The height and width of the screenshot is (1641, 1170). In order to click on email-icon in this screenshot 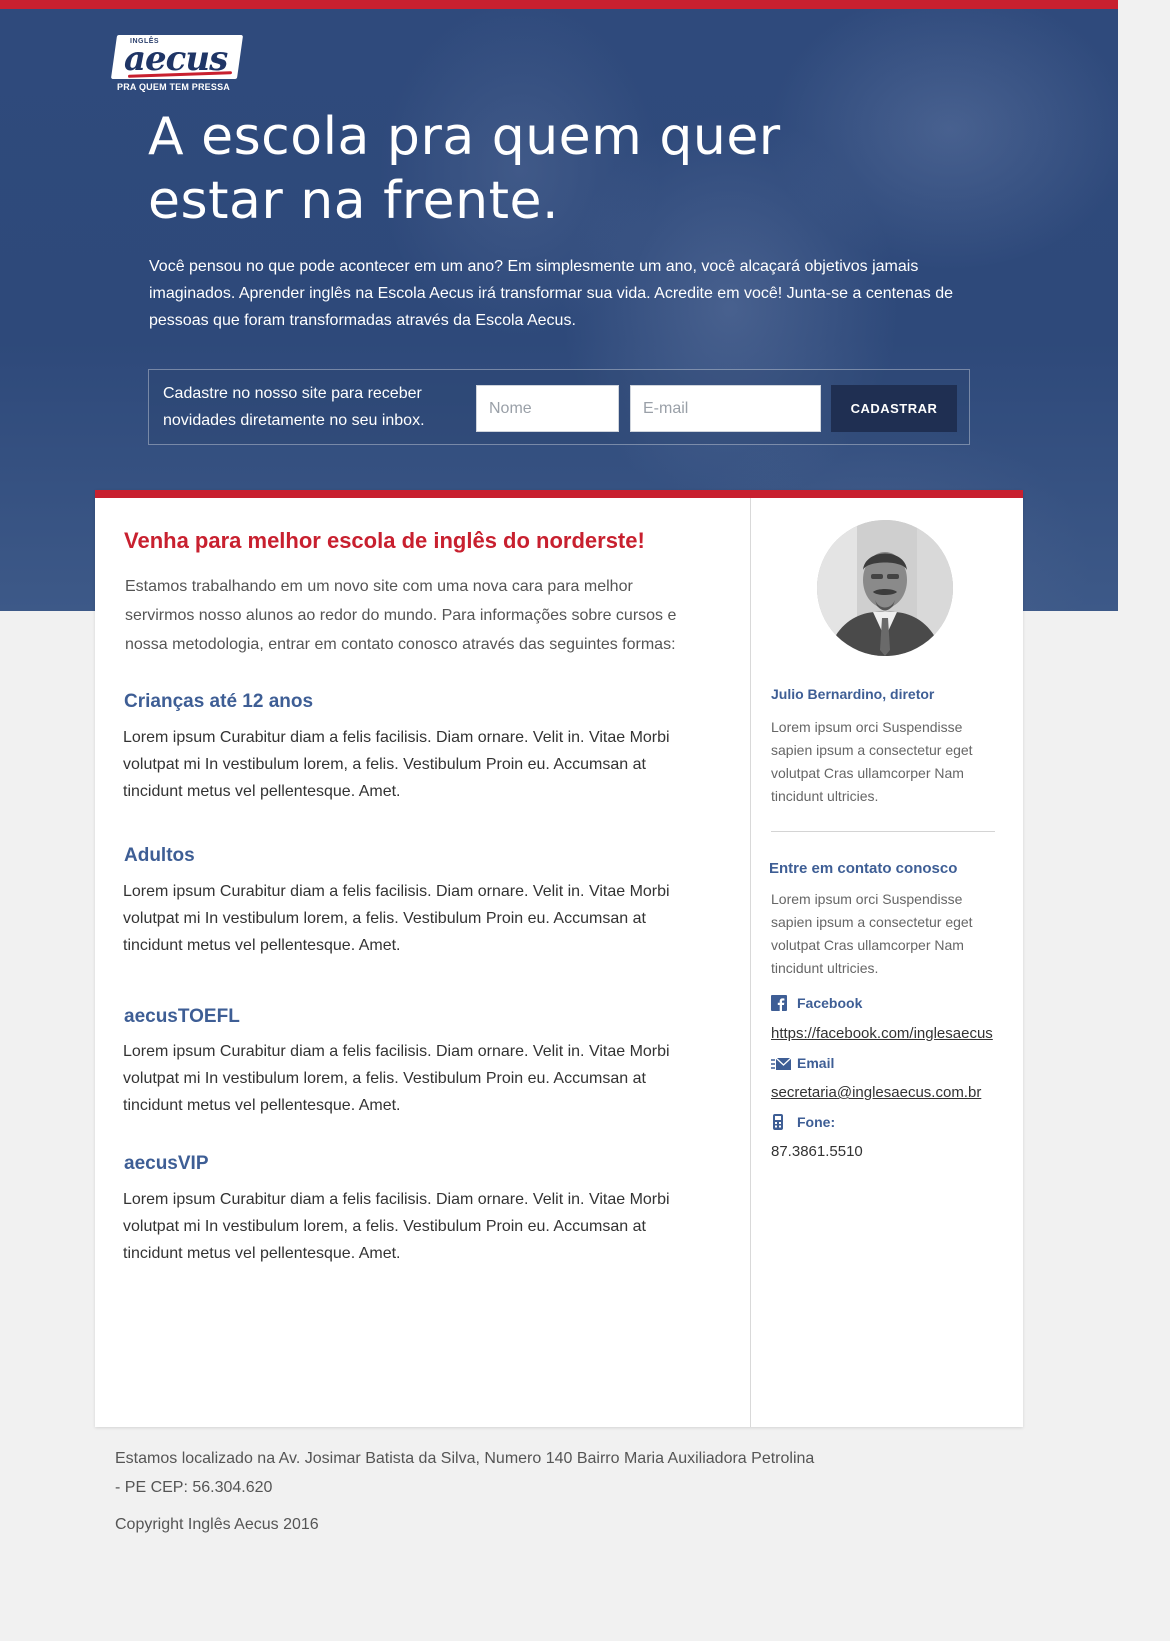, I will do `click(781, 1065)`.